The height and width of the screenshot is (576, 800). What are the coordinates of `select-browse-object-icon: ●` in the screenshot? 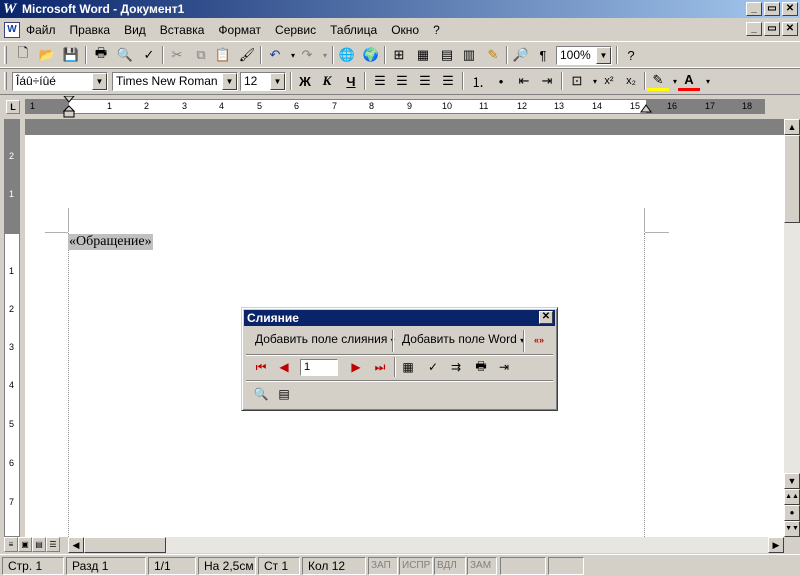 It's located at (792, 513).